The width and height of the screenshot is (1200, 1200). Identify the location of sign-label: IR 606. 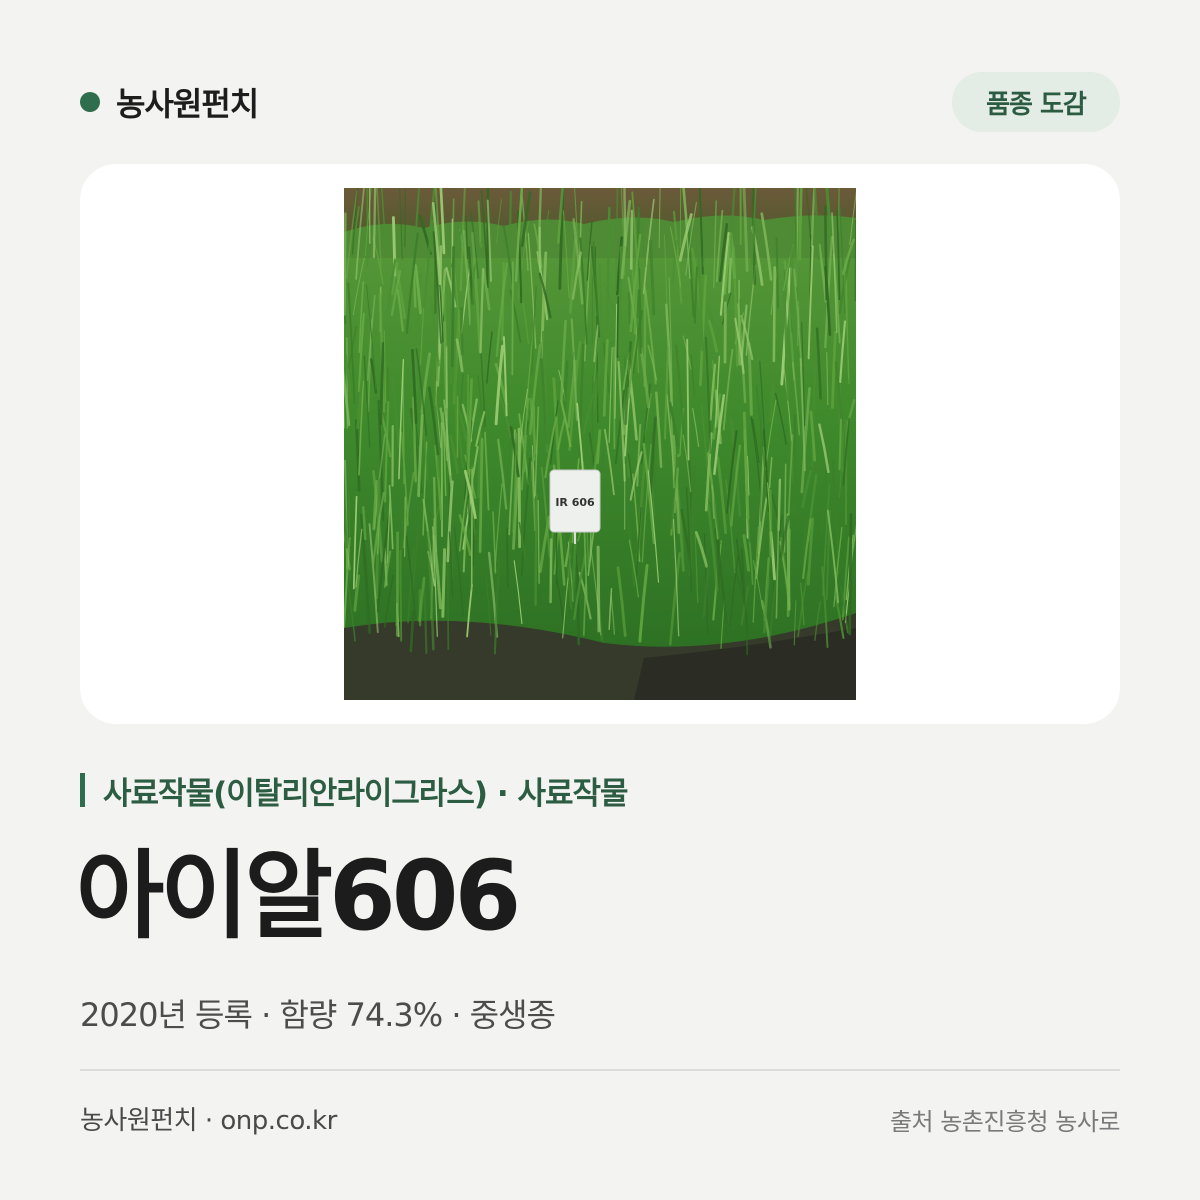
(575, 502).